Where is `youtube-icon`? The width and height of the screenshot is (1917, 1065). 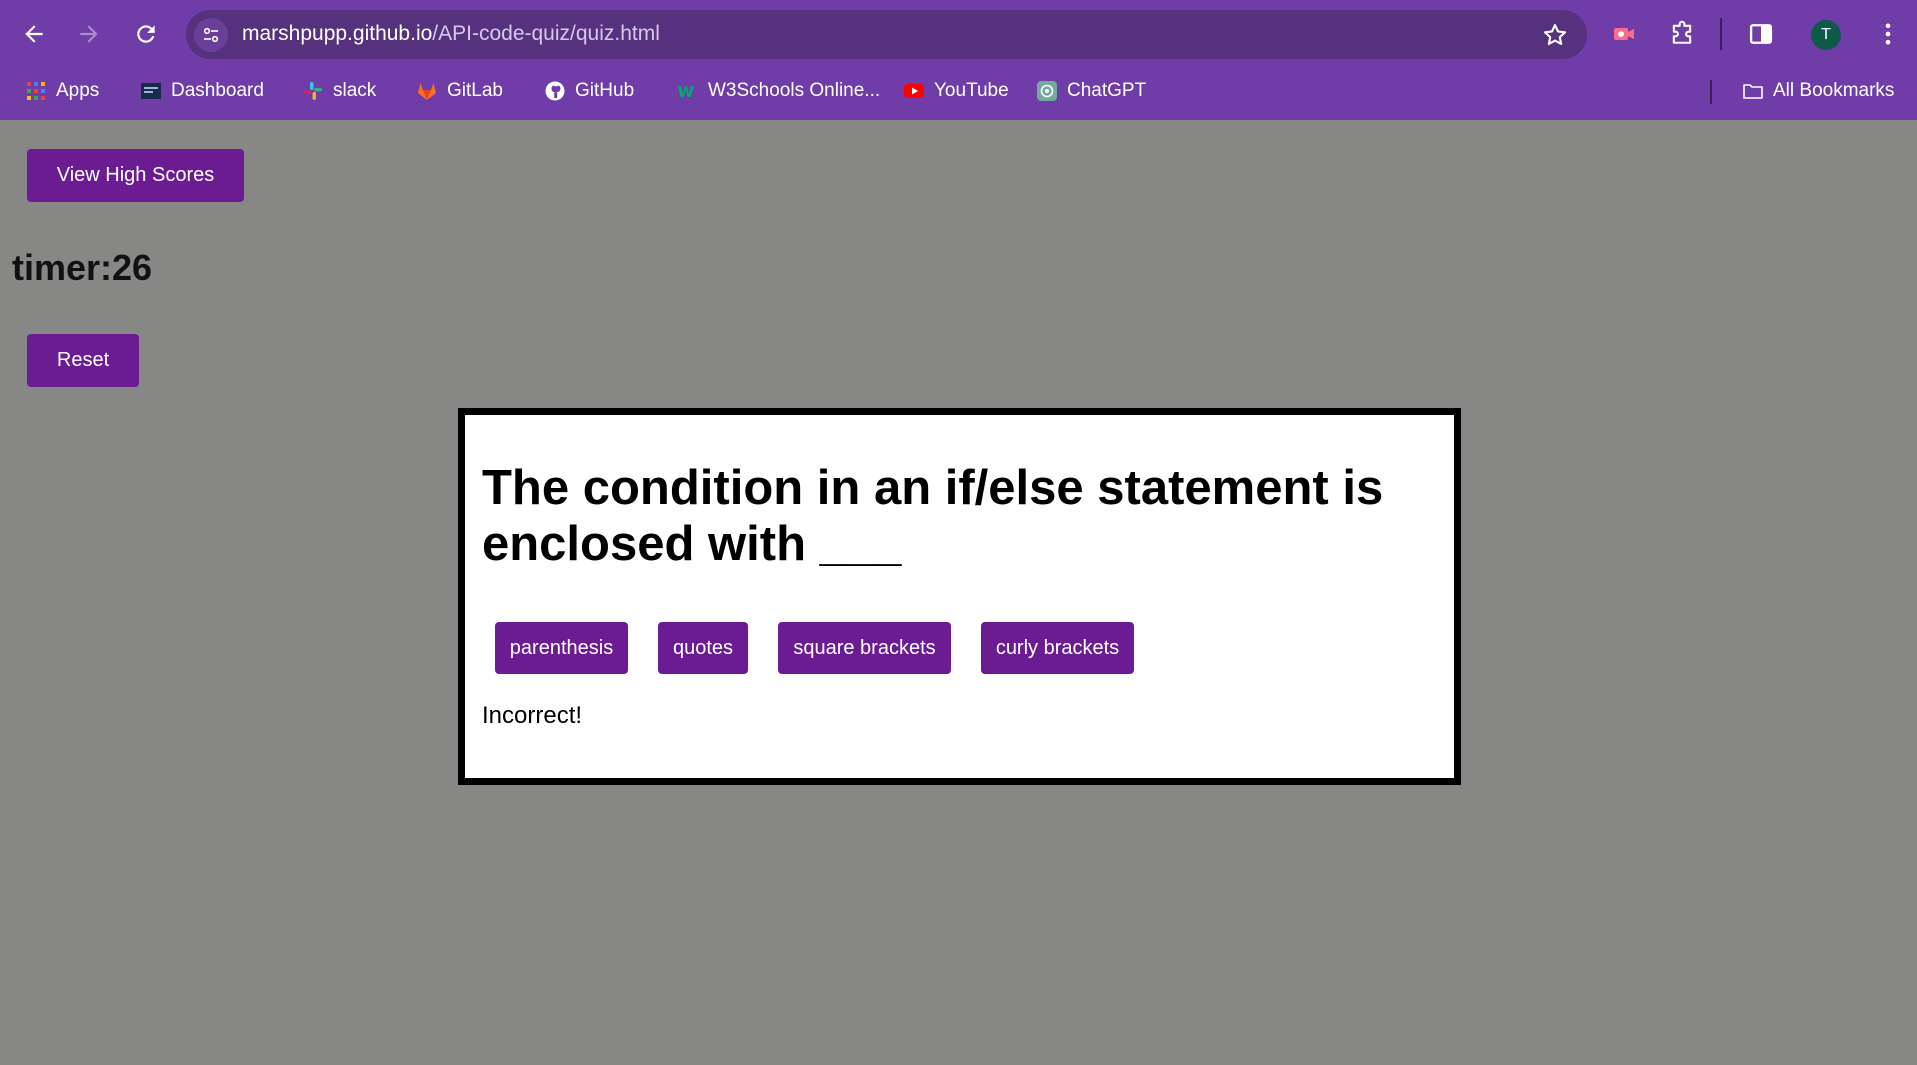 youtube-icon is located at coordinates (914, 91).